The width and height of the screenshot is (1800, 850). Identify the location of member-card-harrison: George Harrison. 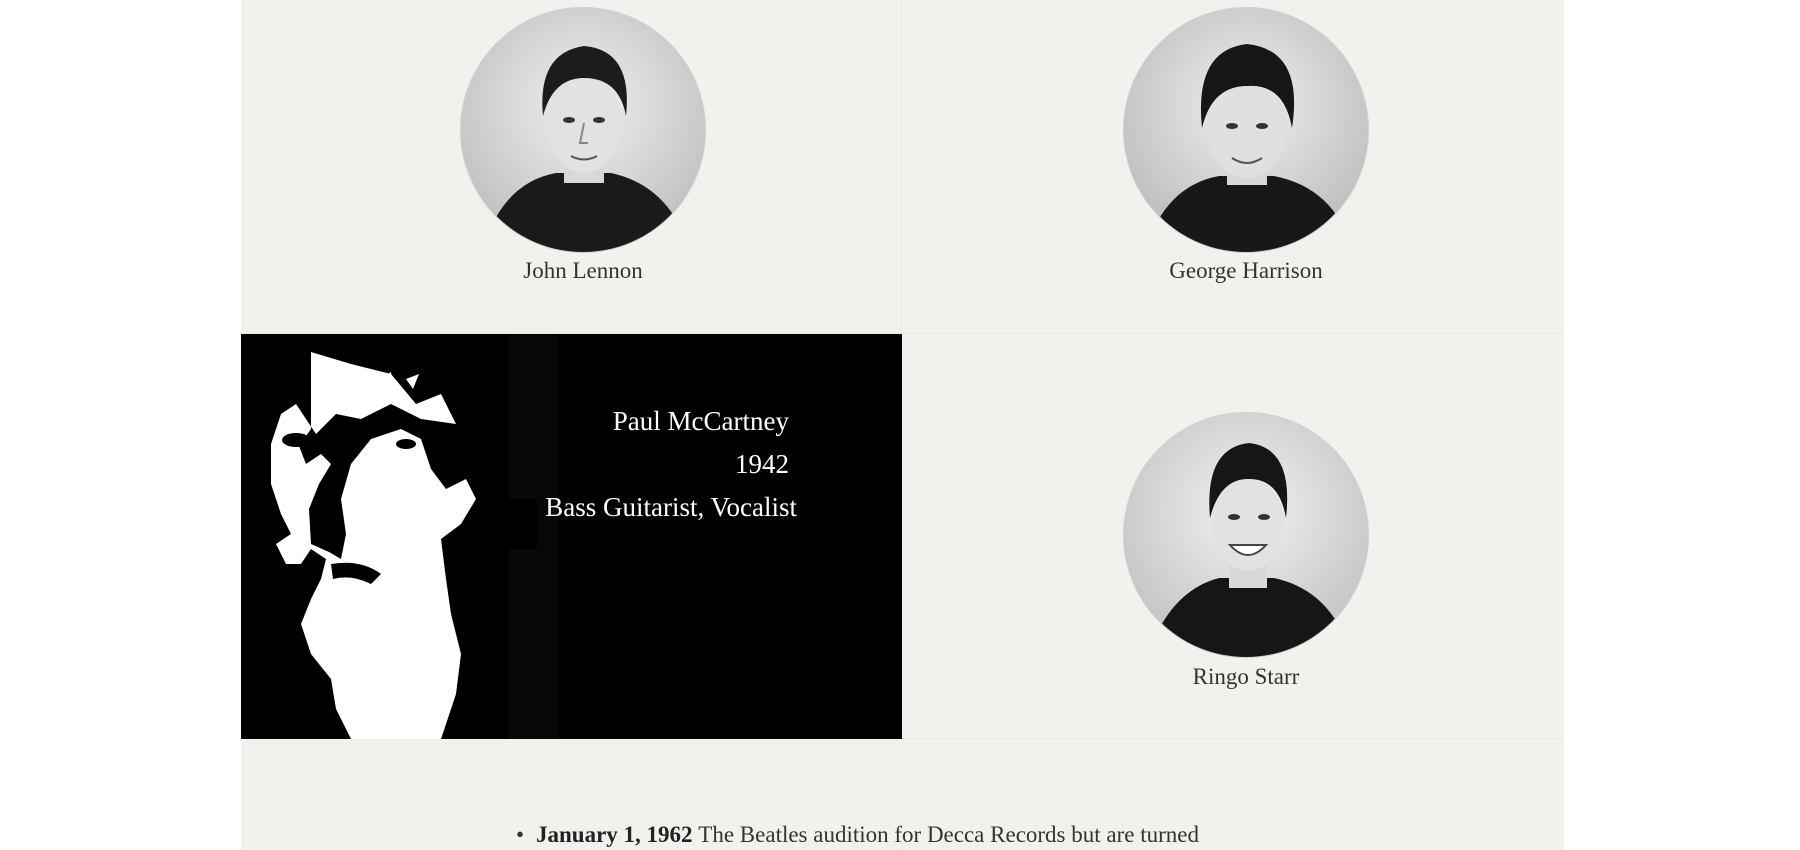
(1233, 167).